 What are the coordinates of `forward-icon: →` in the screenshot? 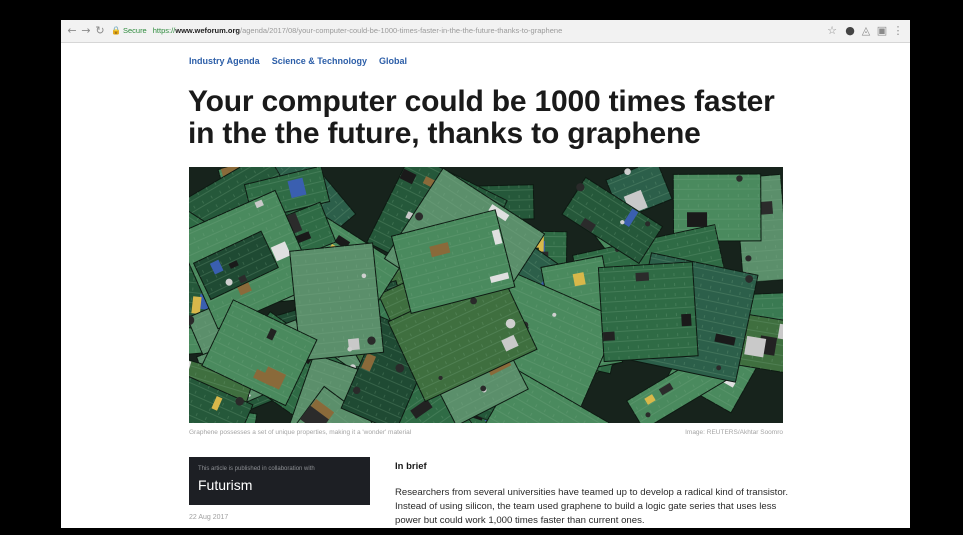 It's located at (86, 31).